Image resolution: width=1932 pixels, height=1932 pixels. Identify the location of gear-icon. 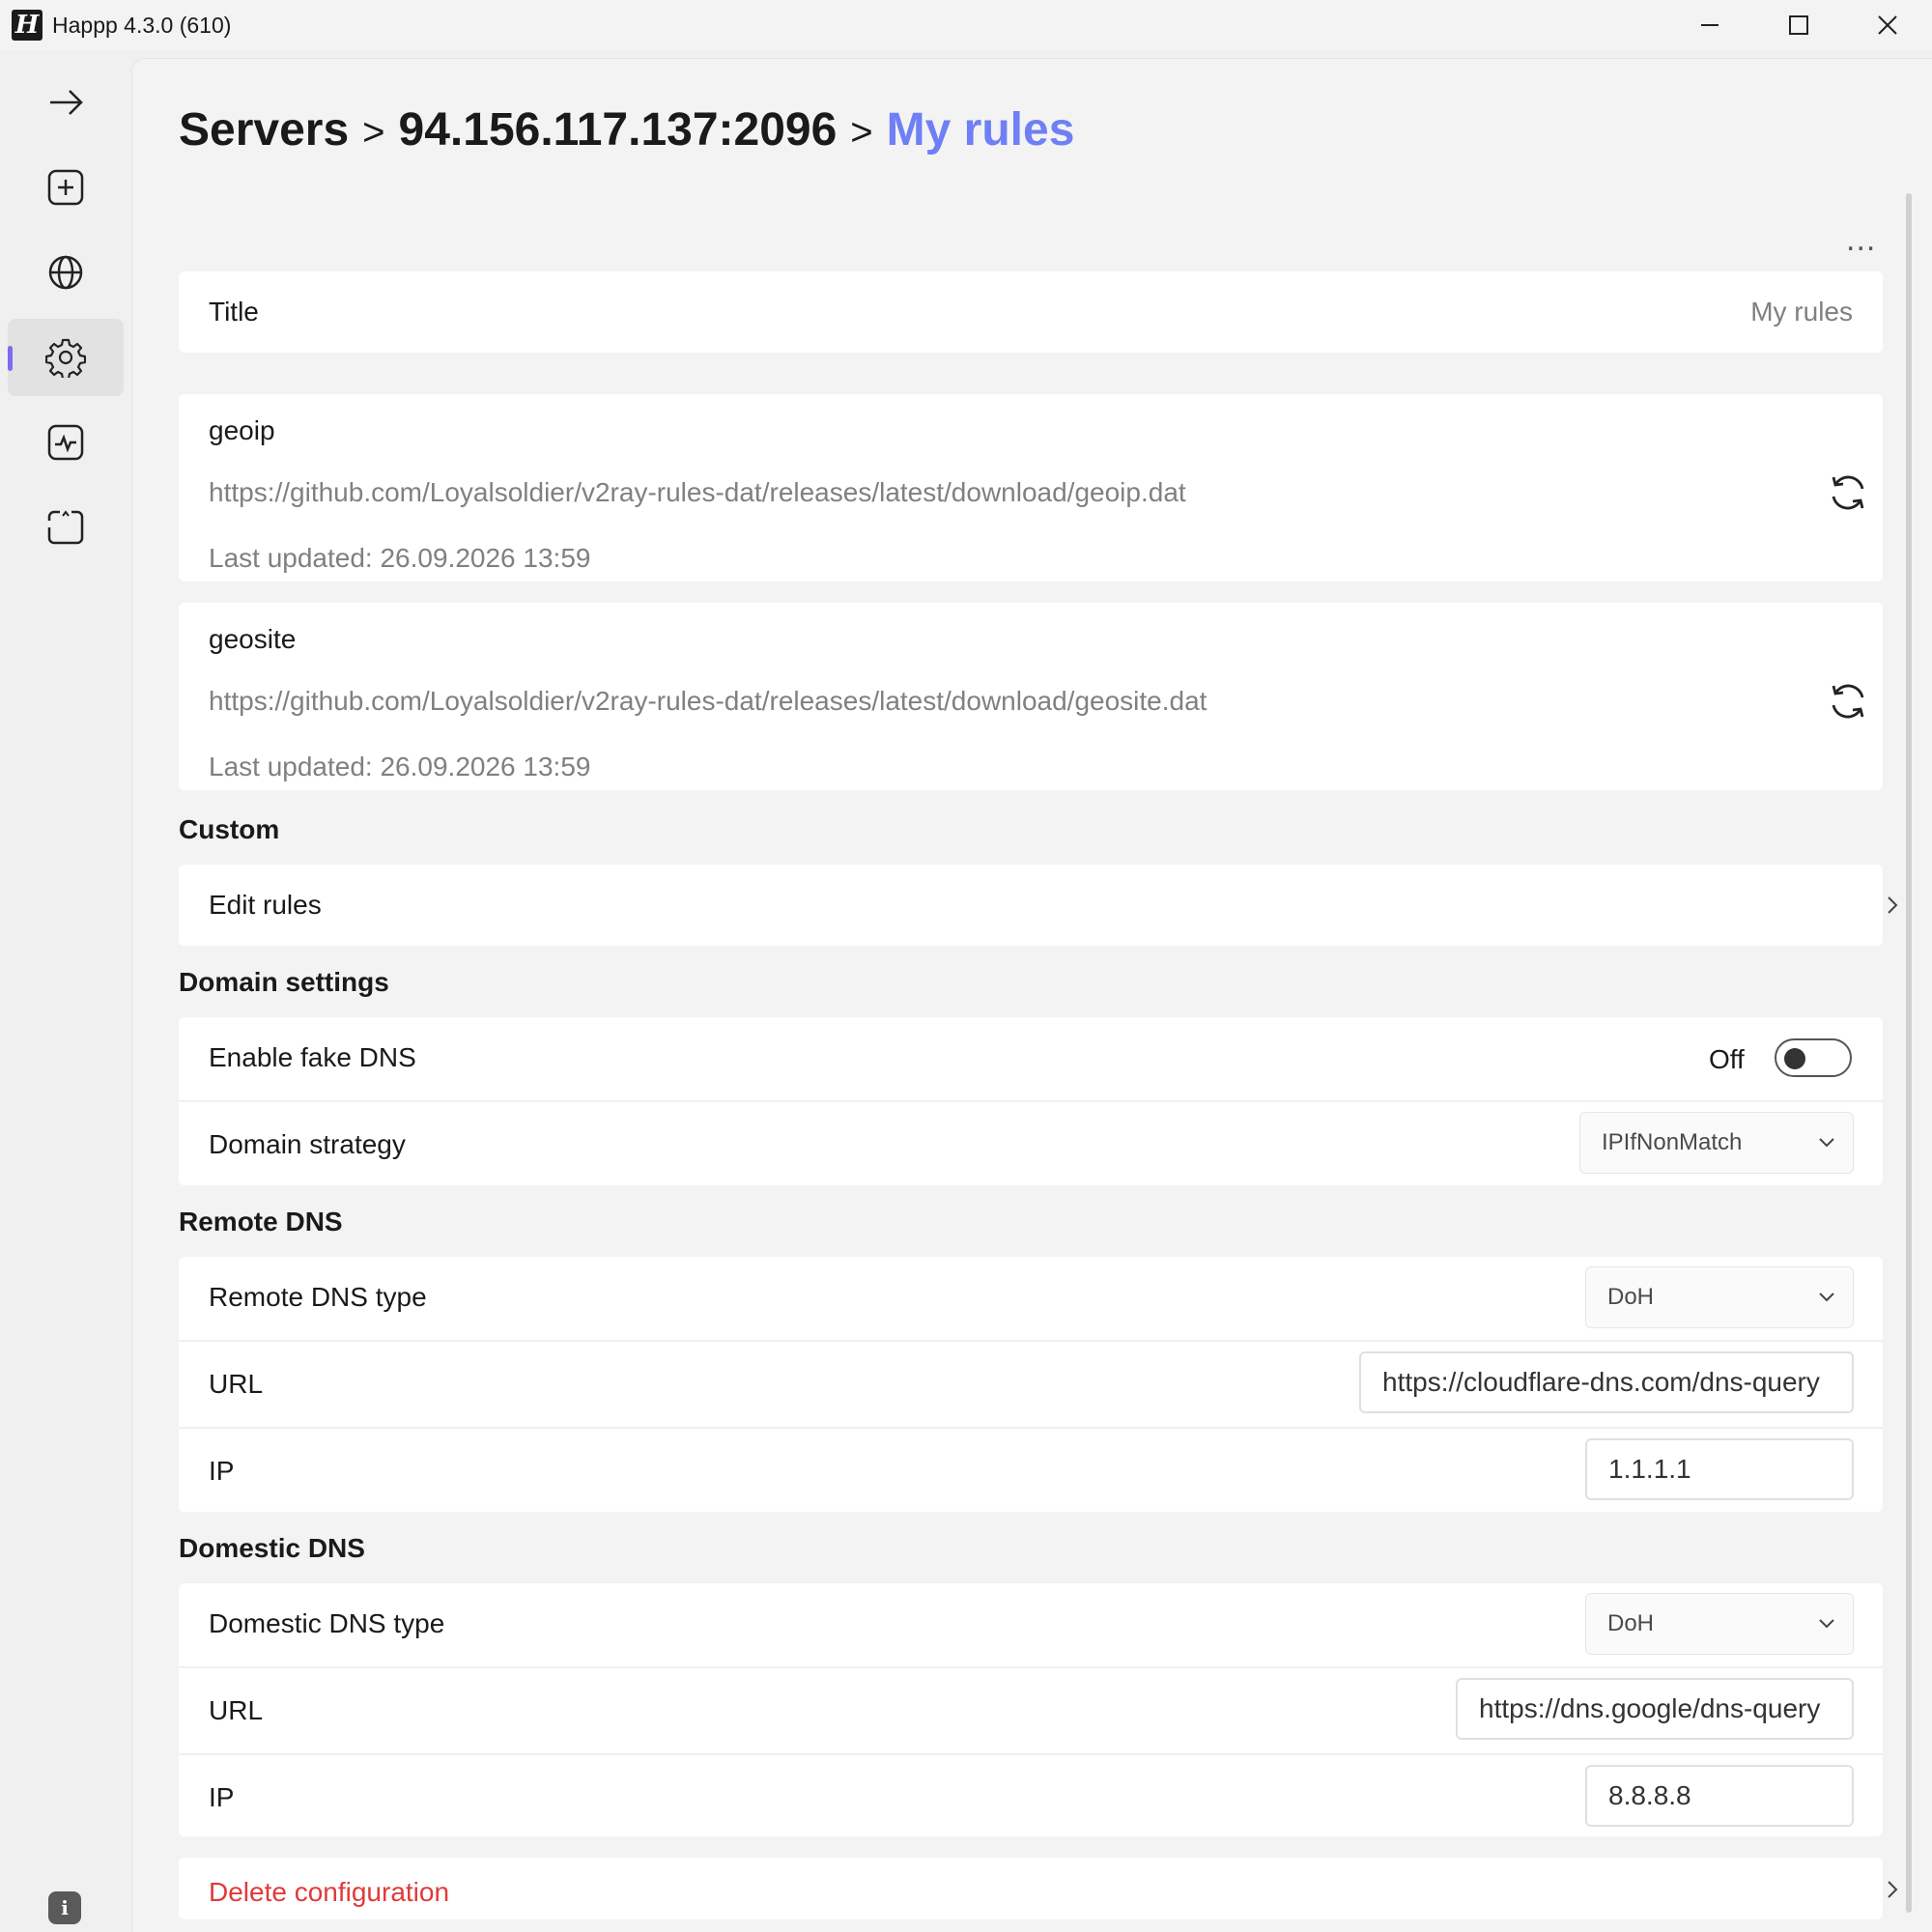
(65, 358).